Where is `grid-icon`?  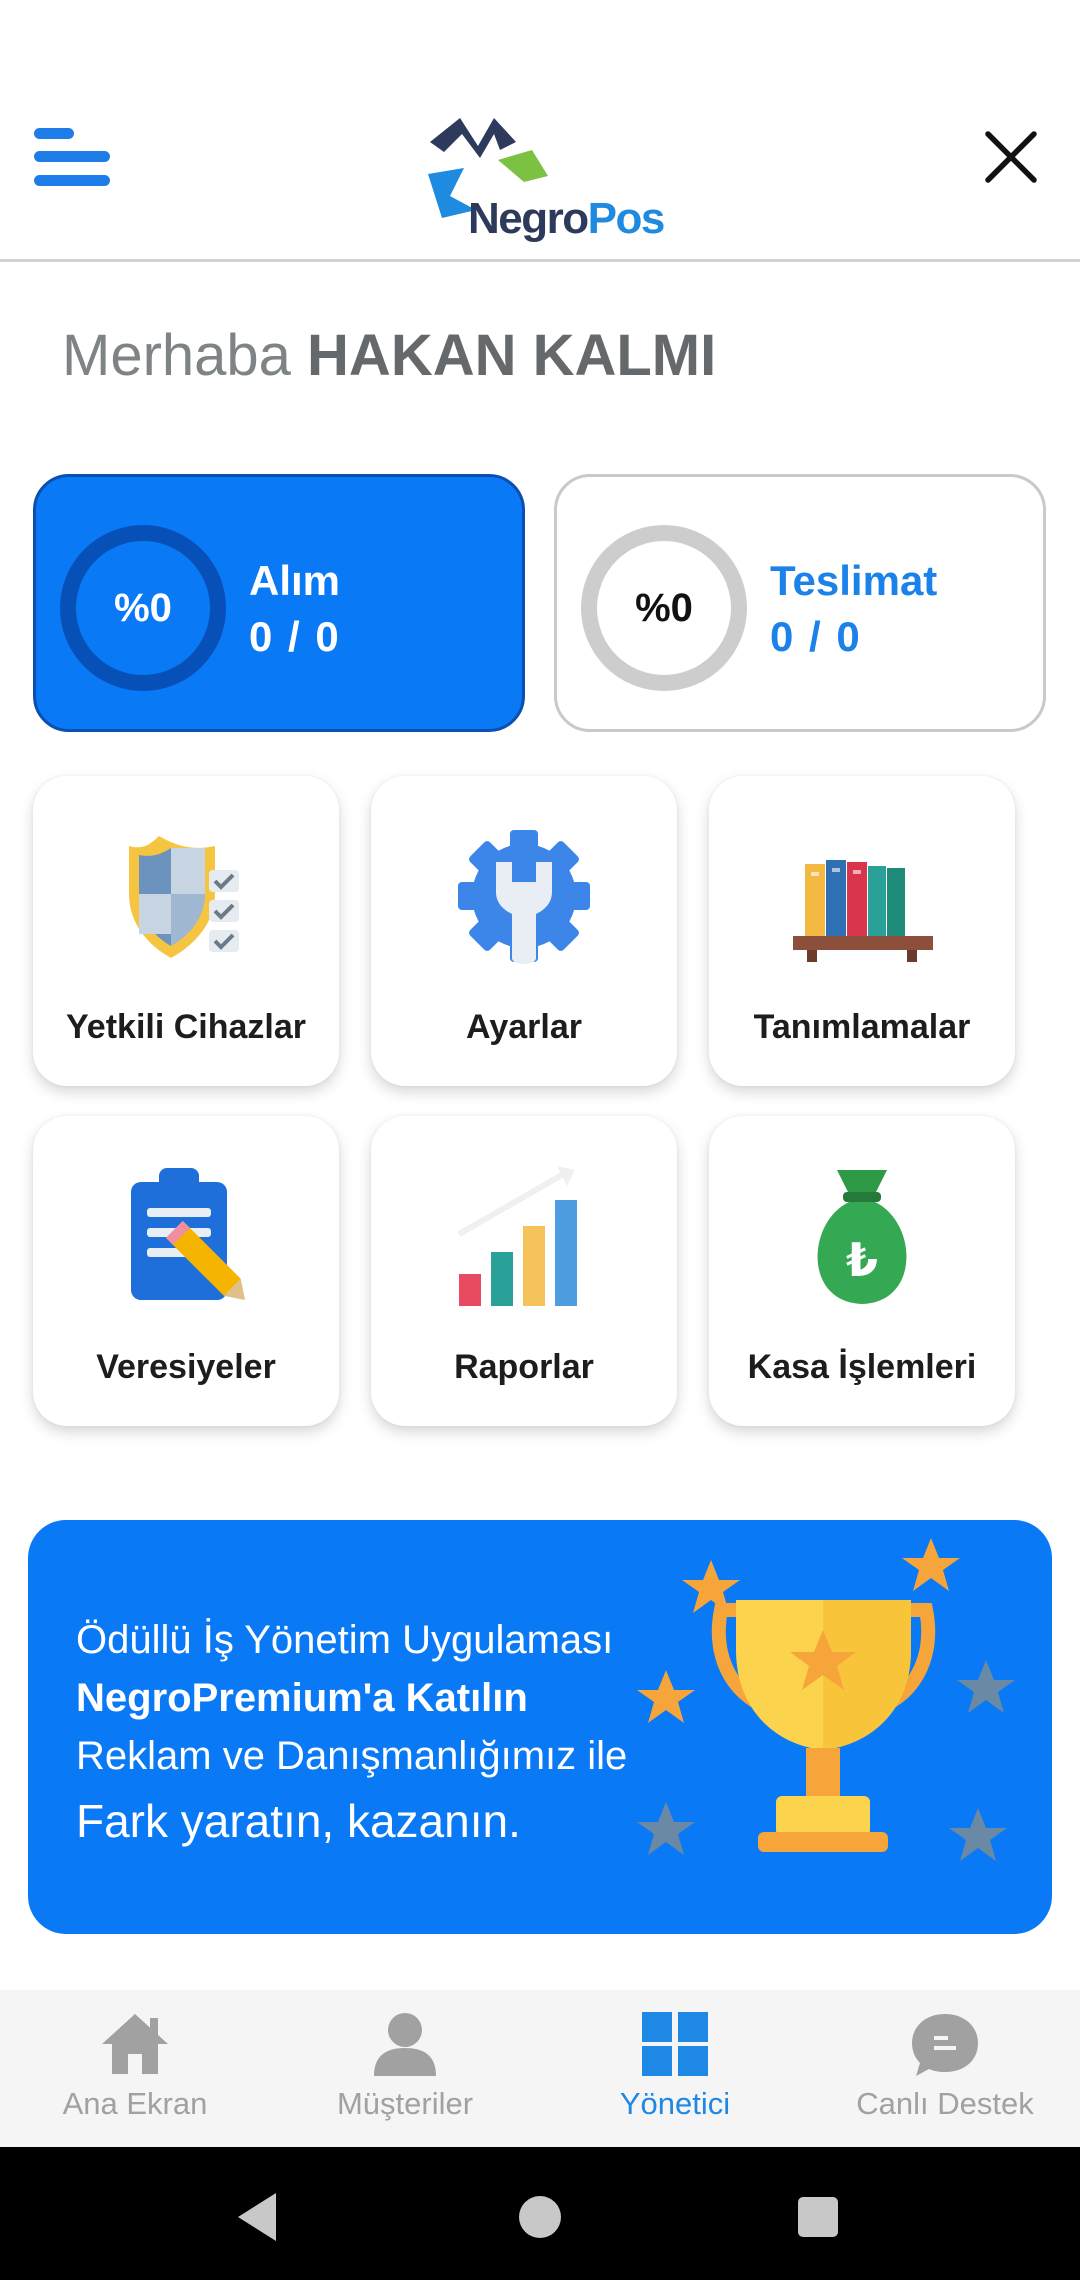 grid-icon is located at coordinates (675, 2044).